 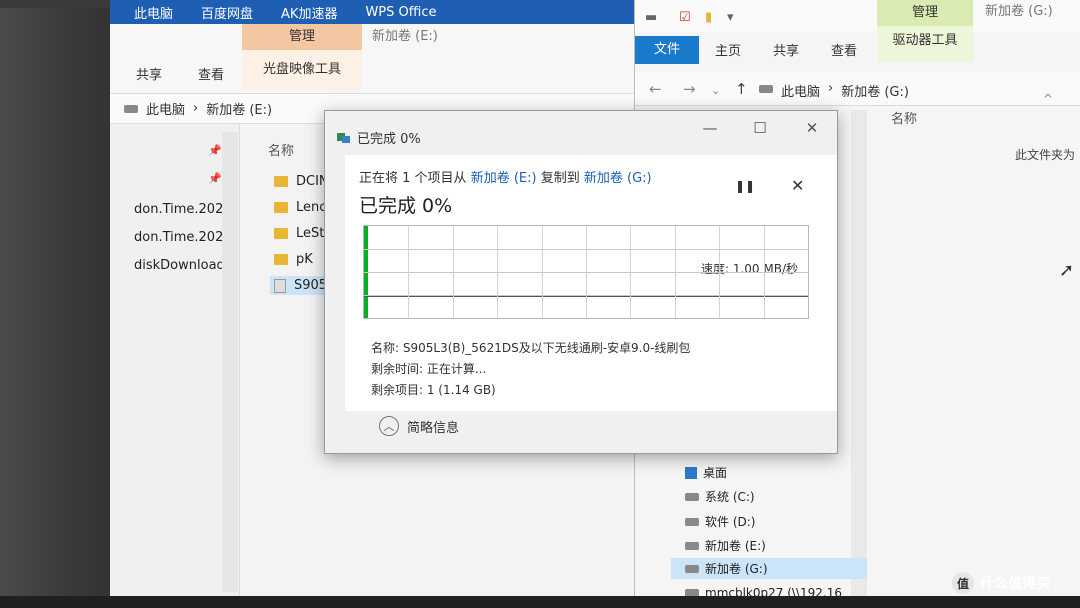 I want to click on dropdown-icon: ▾, so click(x=730, y=17).